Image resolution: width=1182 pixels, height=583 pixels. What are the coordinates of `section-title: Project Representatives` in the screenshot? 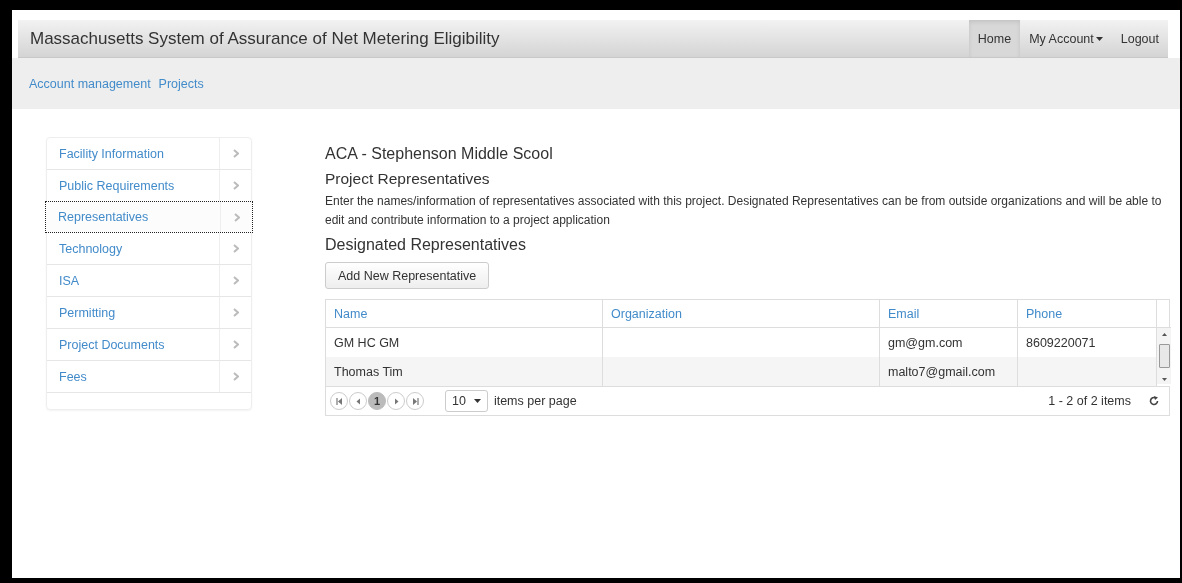 It's located at (408, 179).